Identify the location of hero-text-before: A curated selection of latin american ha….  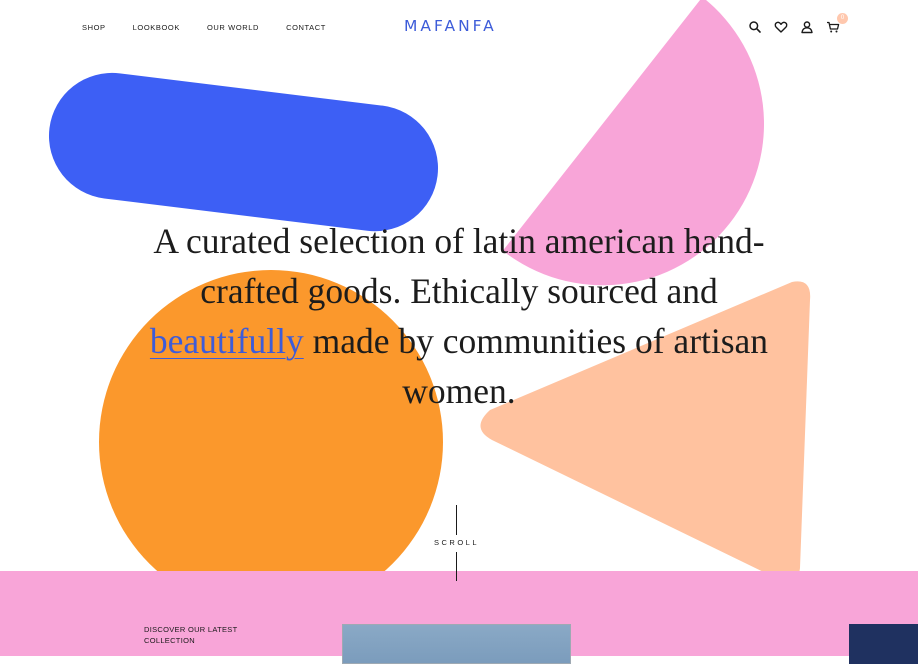
(459, 266).